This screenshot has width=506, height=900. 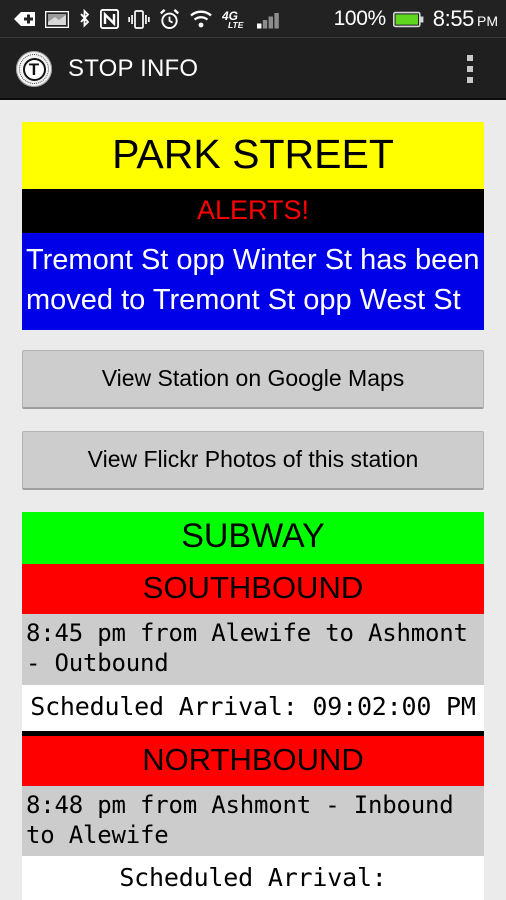 I want to click on svg-text: LTE, so click(x=236, y=24).